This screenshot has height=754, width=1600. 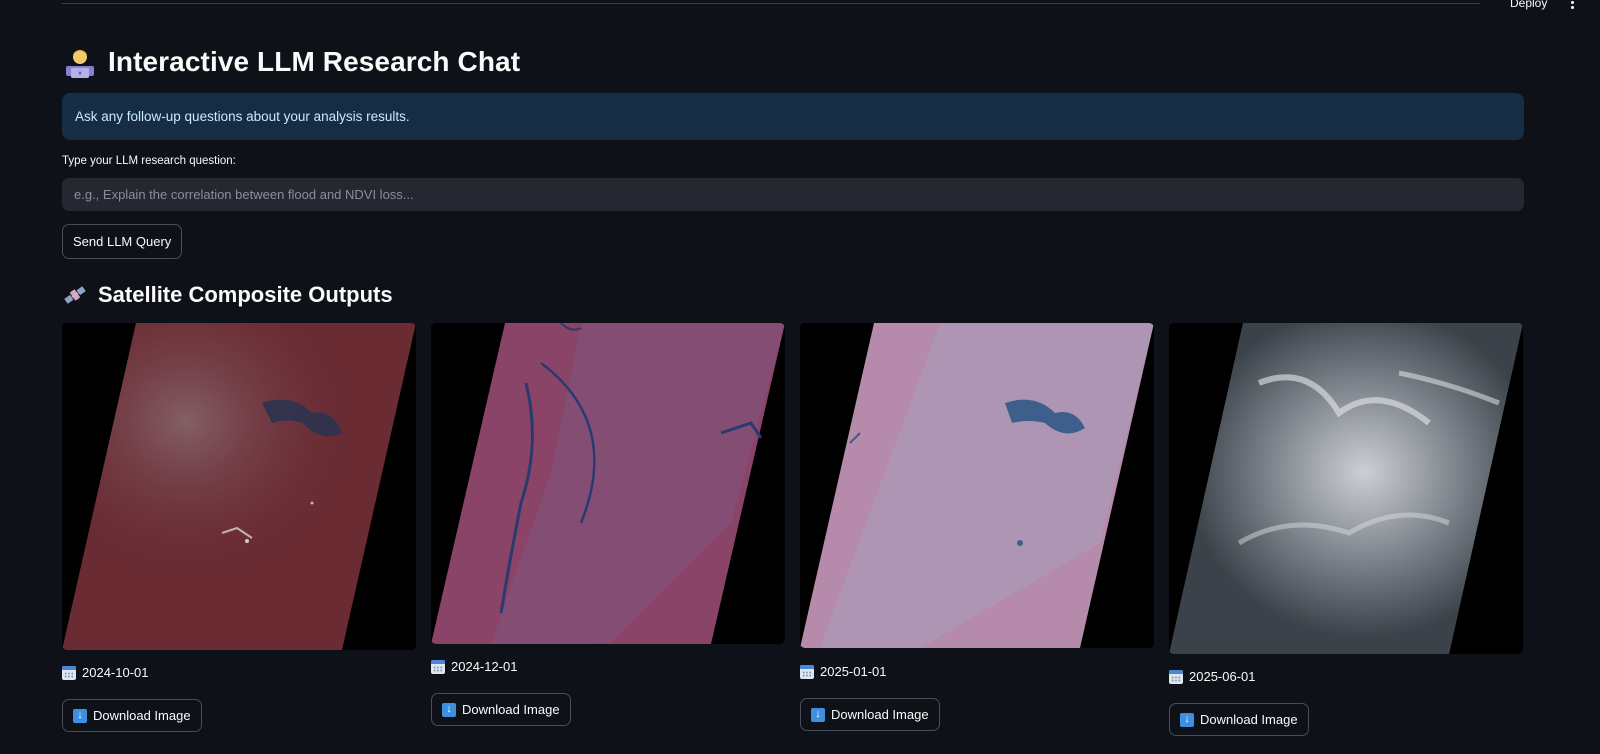 I want to click on composite-date: 2025-01-01, so click(x=853, y=671).